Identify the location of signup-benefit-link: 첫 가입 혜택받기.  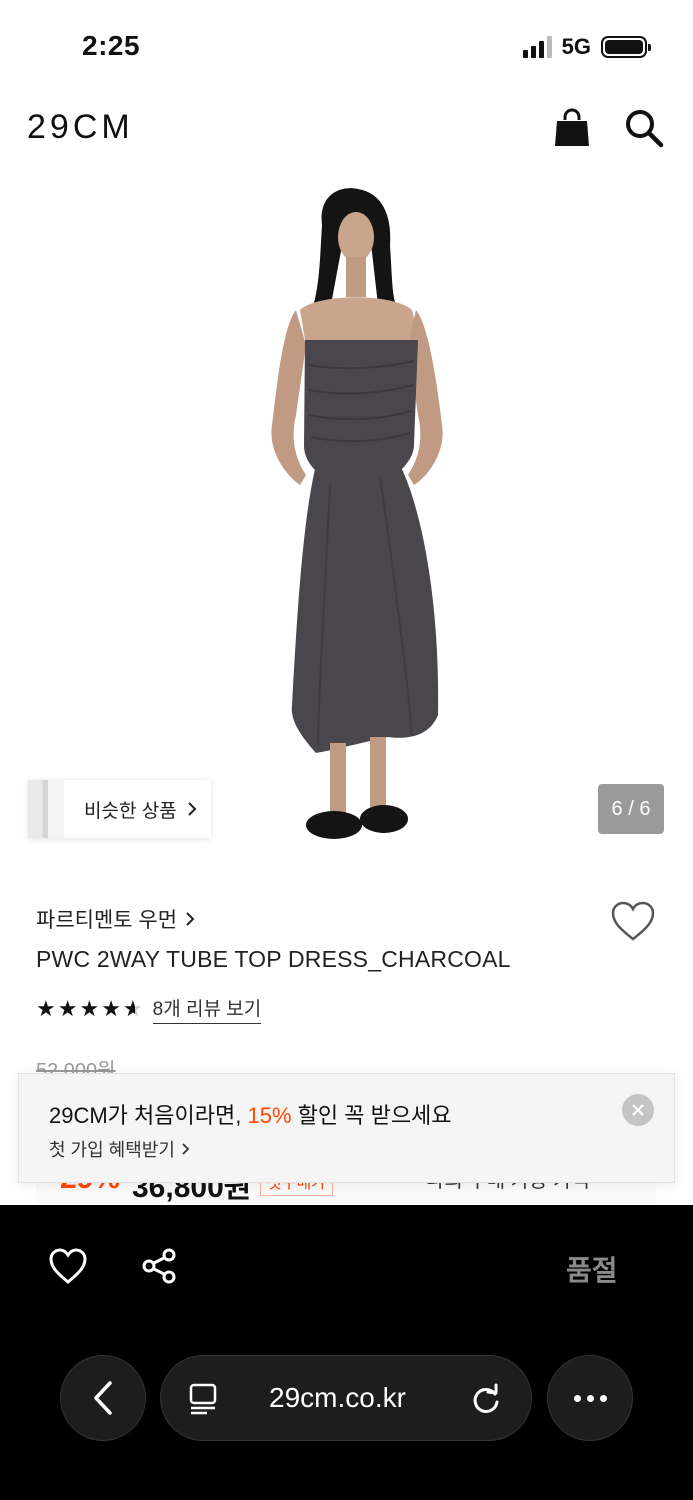
(119, 1149).